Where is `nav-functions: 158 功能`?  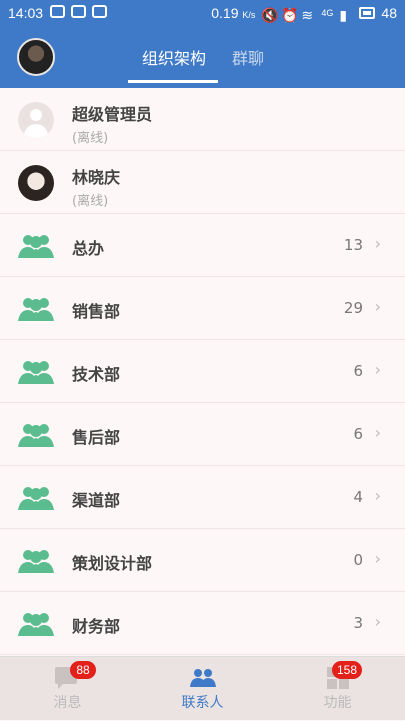
nav-functions: 158 功能 is located at coordinates (337, 689).